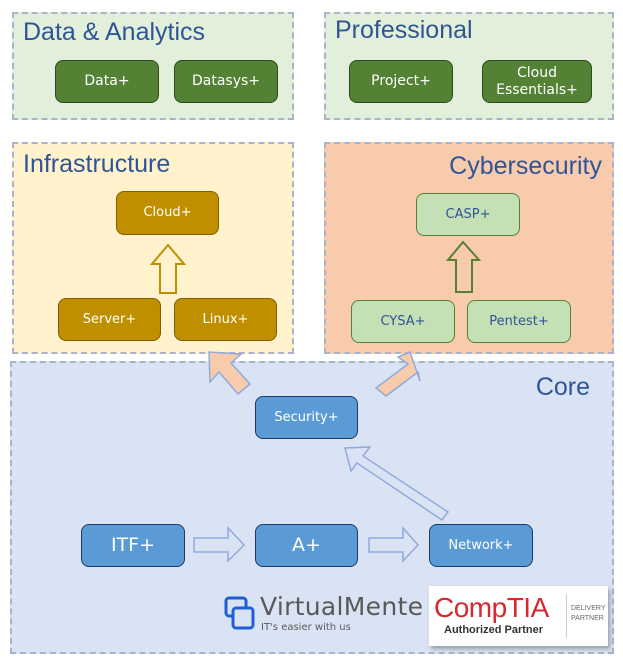  Describe the element at coordinates (468, 214) in the screenshot. I see `node-casp-plus: CASP+` at that location.